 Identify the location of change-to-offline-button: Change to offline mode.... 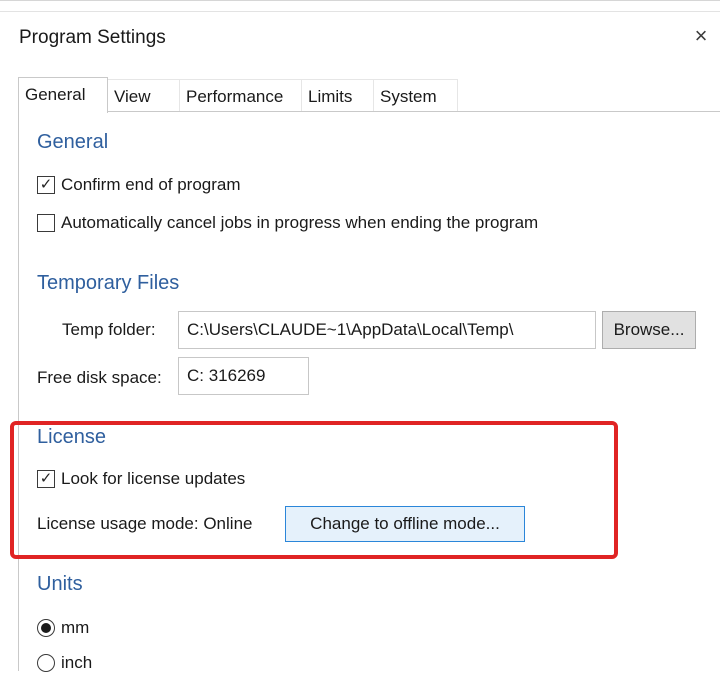
(405, 524).